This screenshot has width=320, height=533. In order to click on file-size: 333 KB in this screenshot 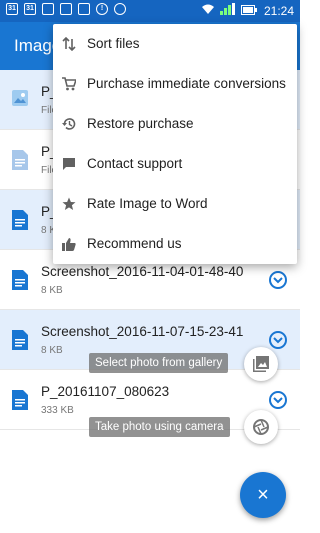, I will do `click(57, 410)`.